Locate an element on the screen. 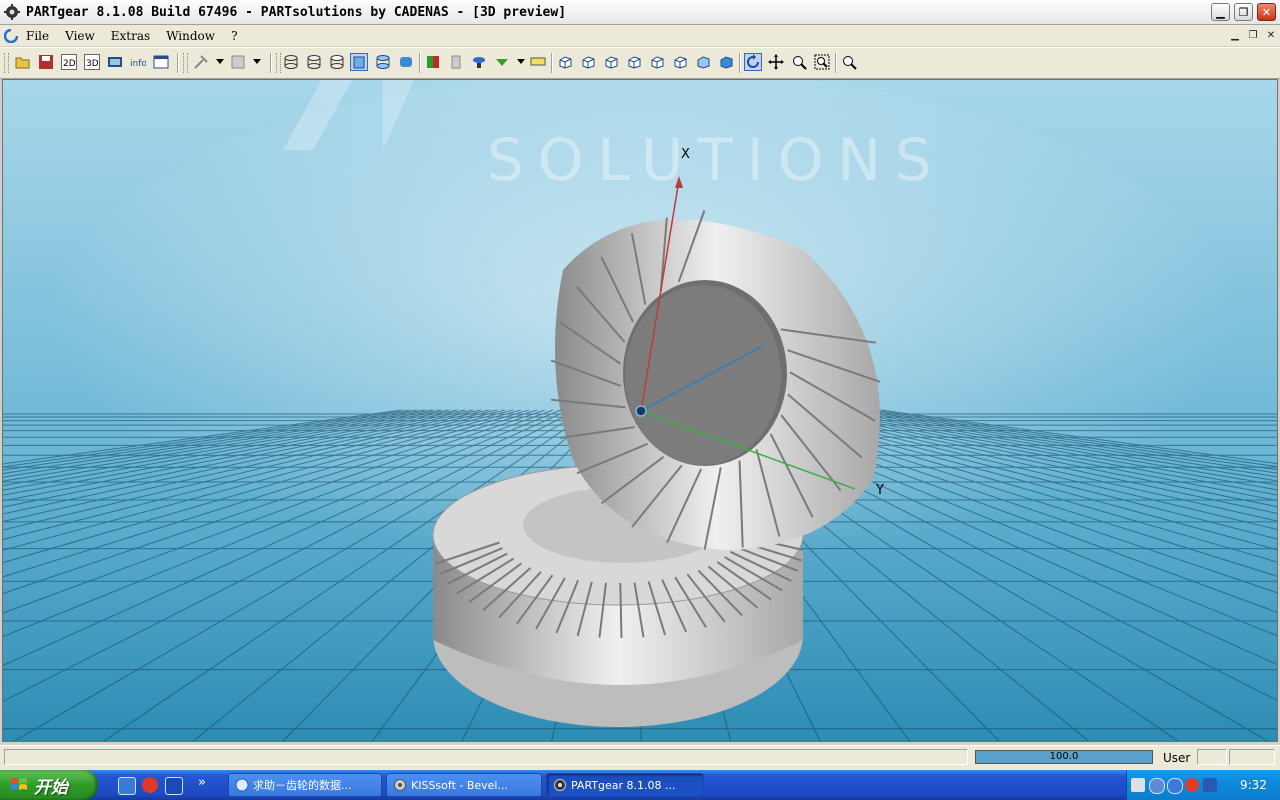  pan-button is located at coordinates (776, 62).